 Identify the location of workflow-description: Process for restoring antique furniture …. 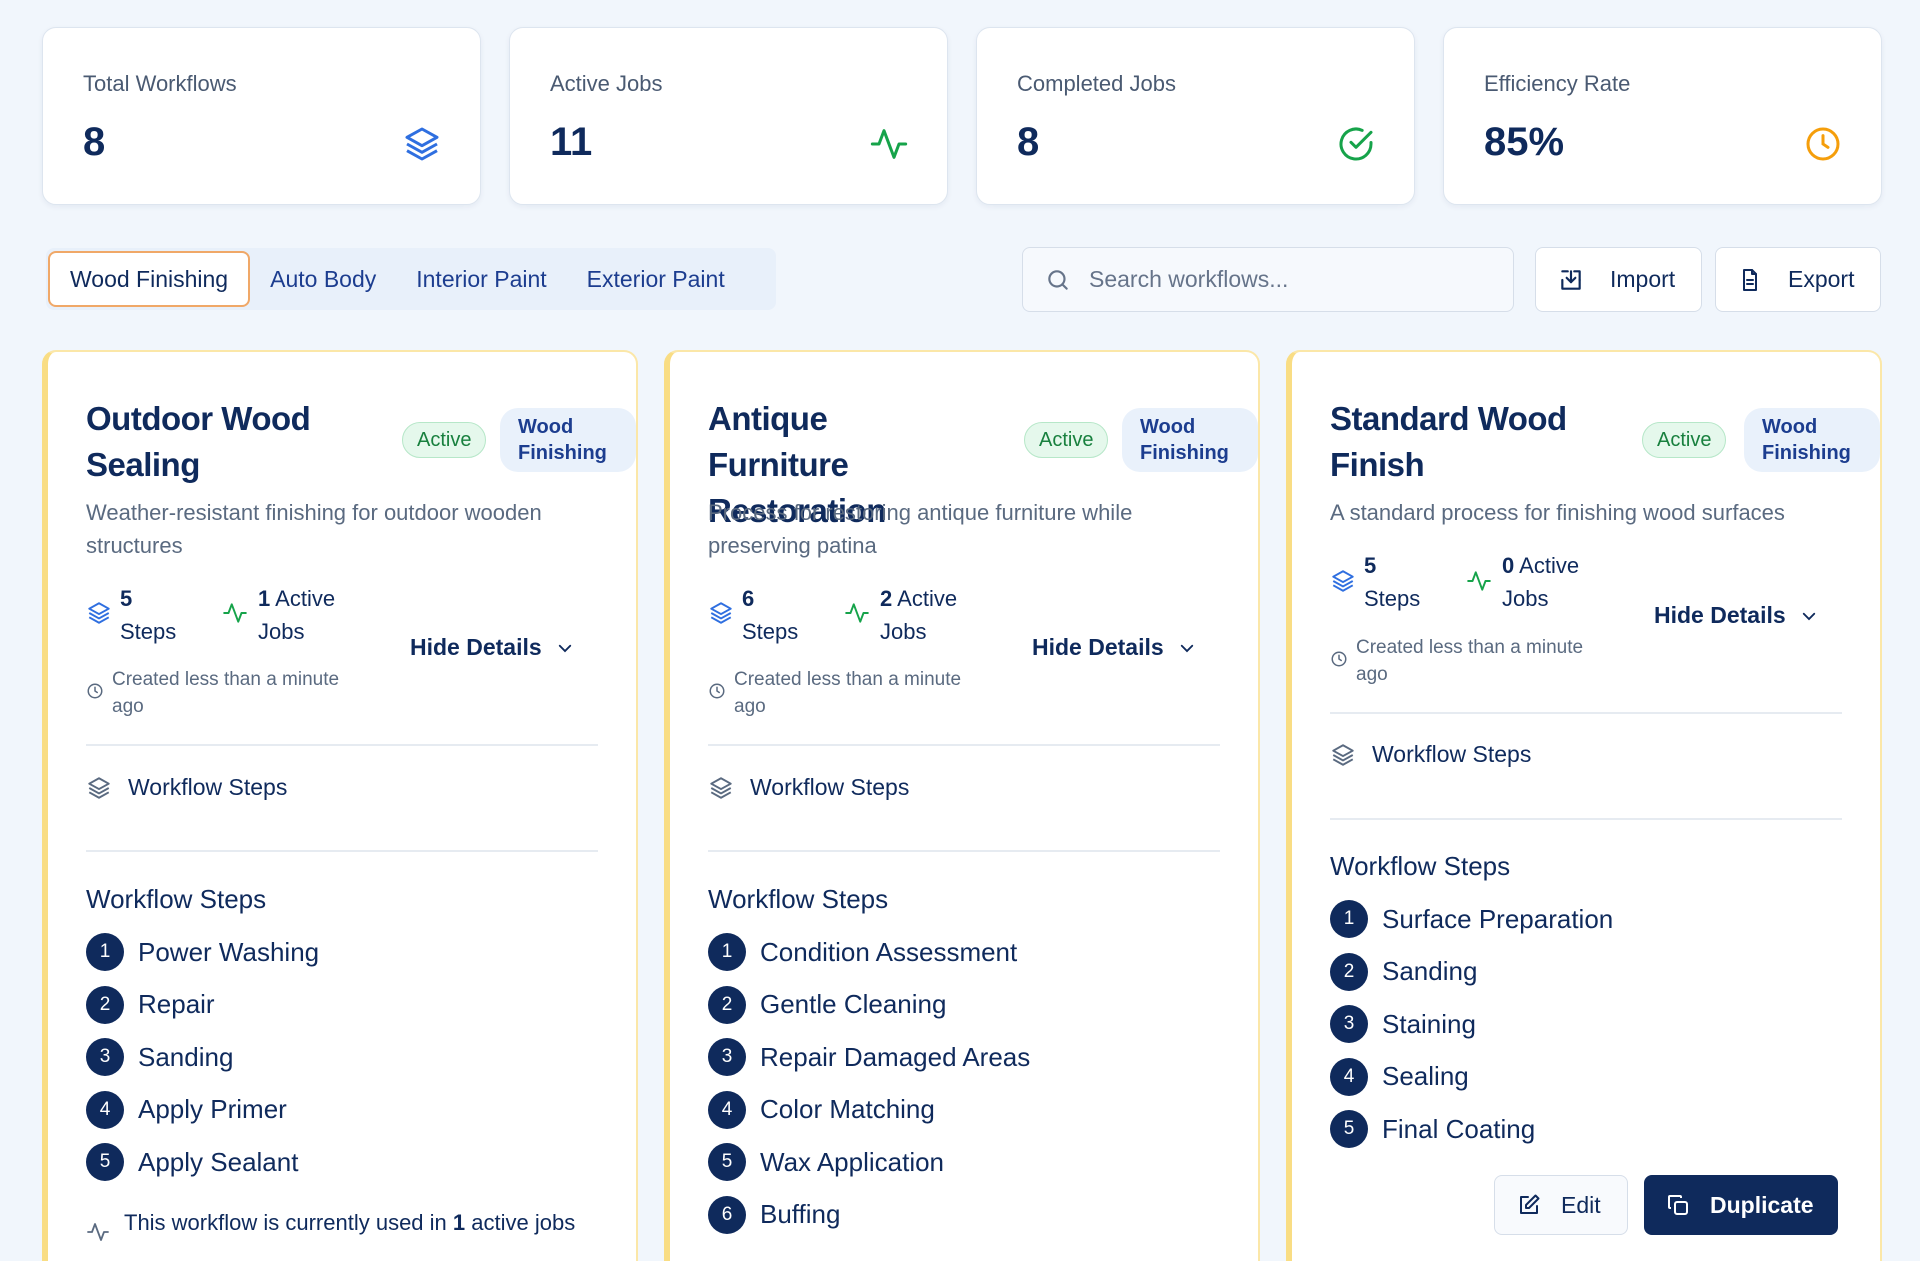
(920, 529).